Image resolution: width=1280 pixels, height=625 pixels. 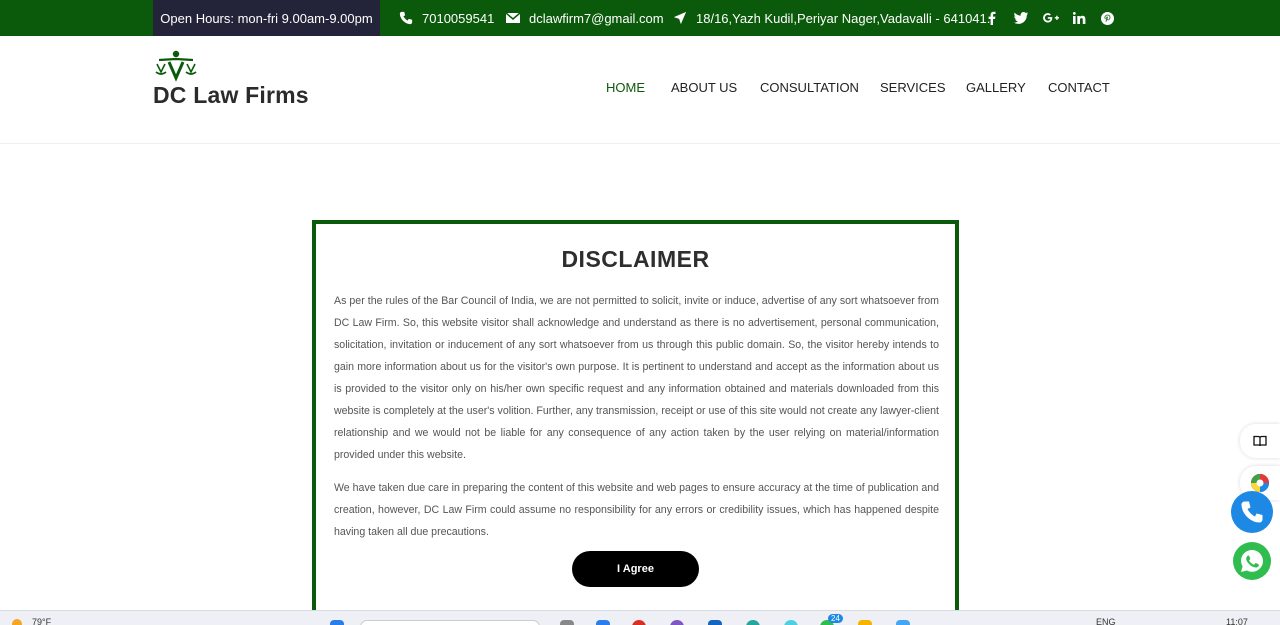 What do you see at coordinates (596, 18) in the screenshot?
I see `email-address: dclawfirm7@gmail.com` at bounding box center [596, 18].